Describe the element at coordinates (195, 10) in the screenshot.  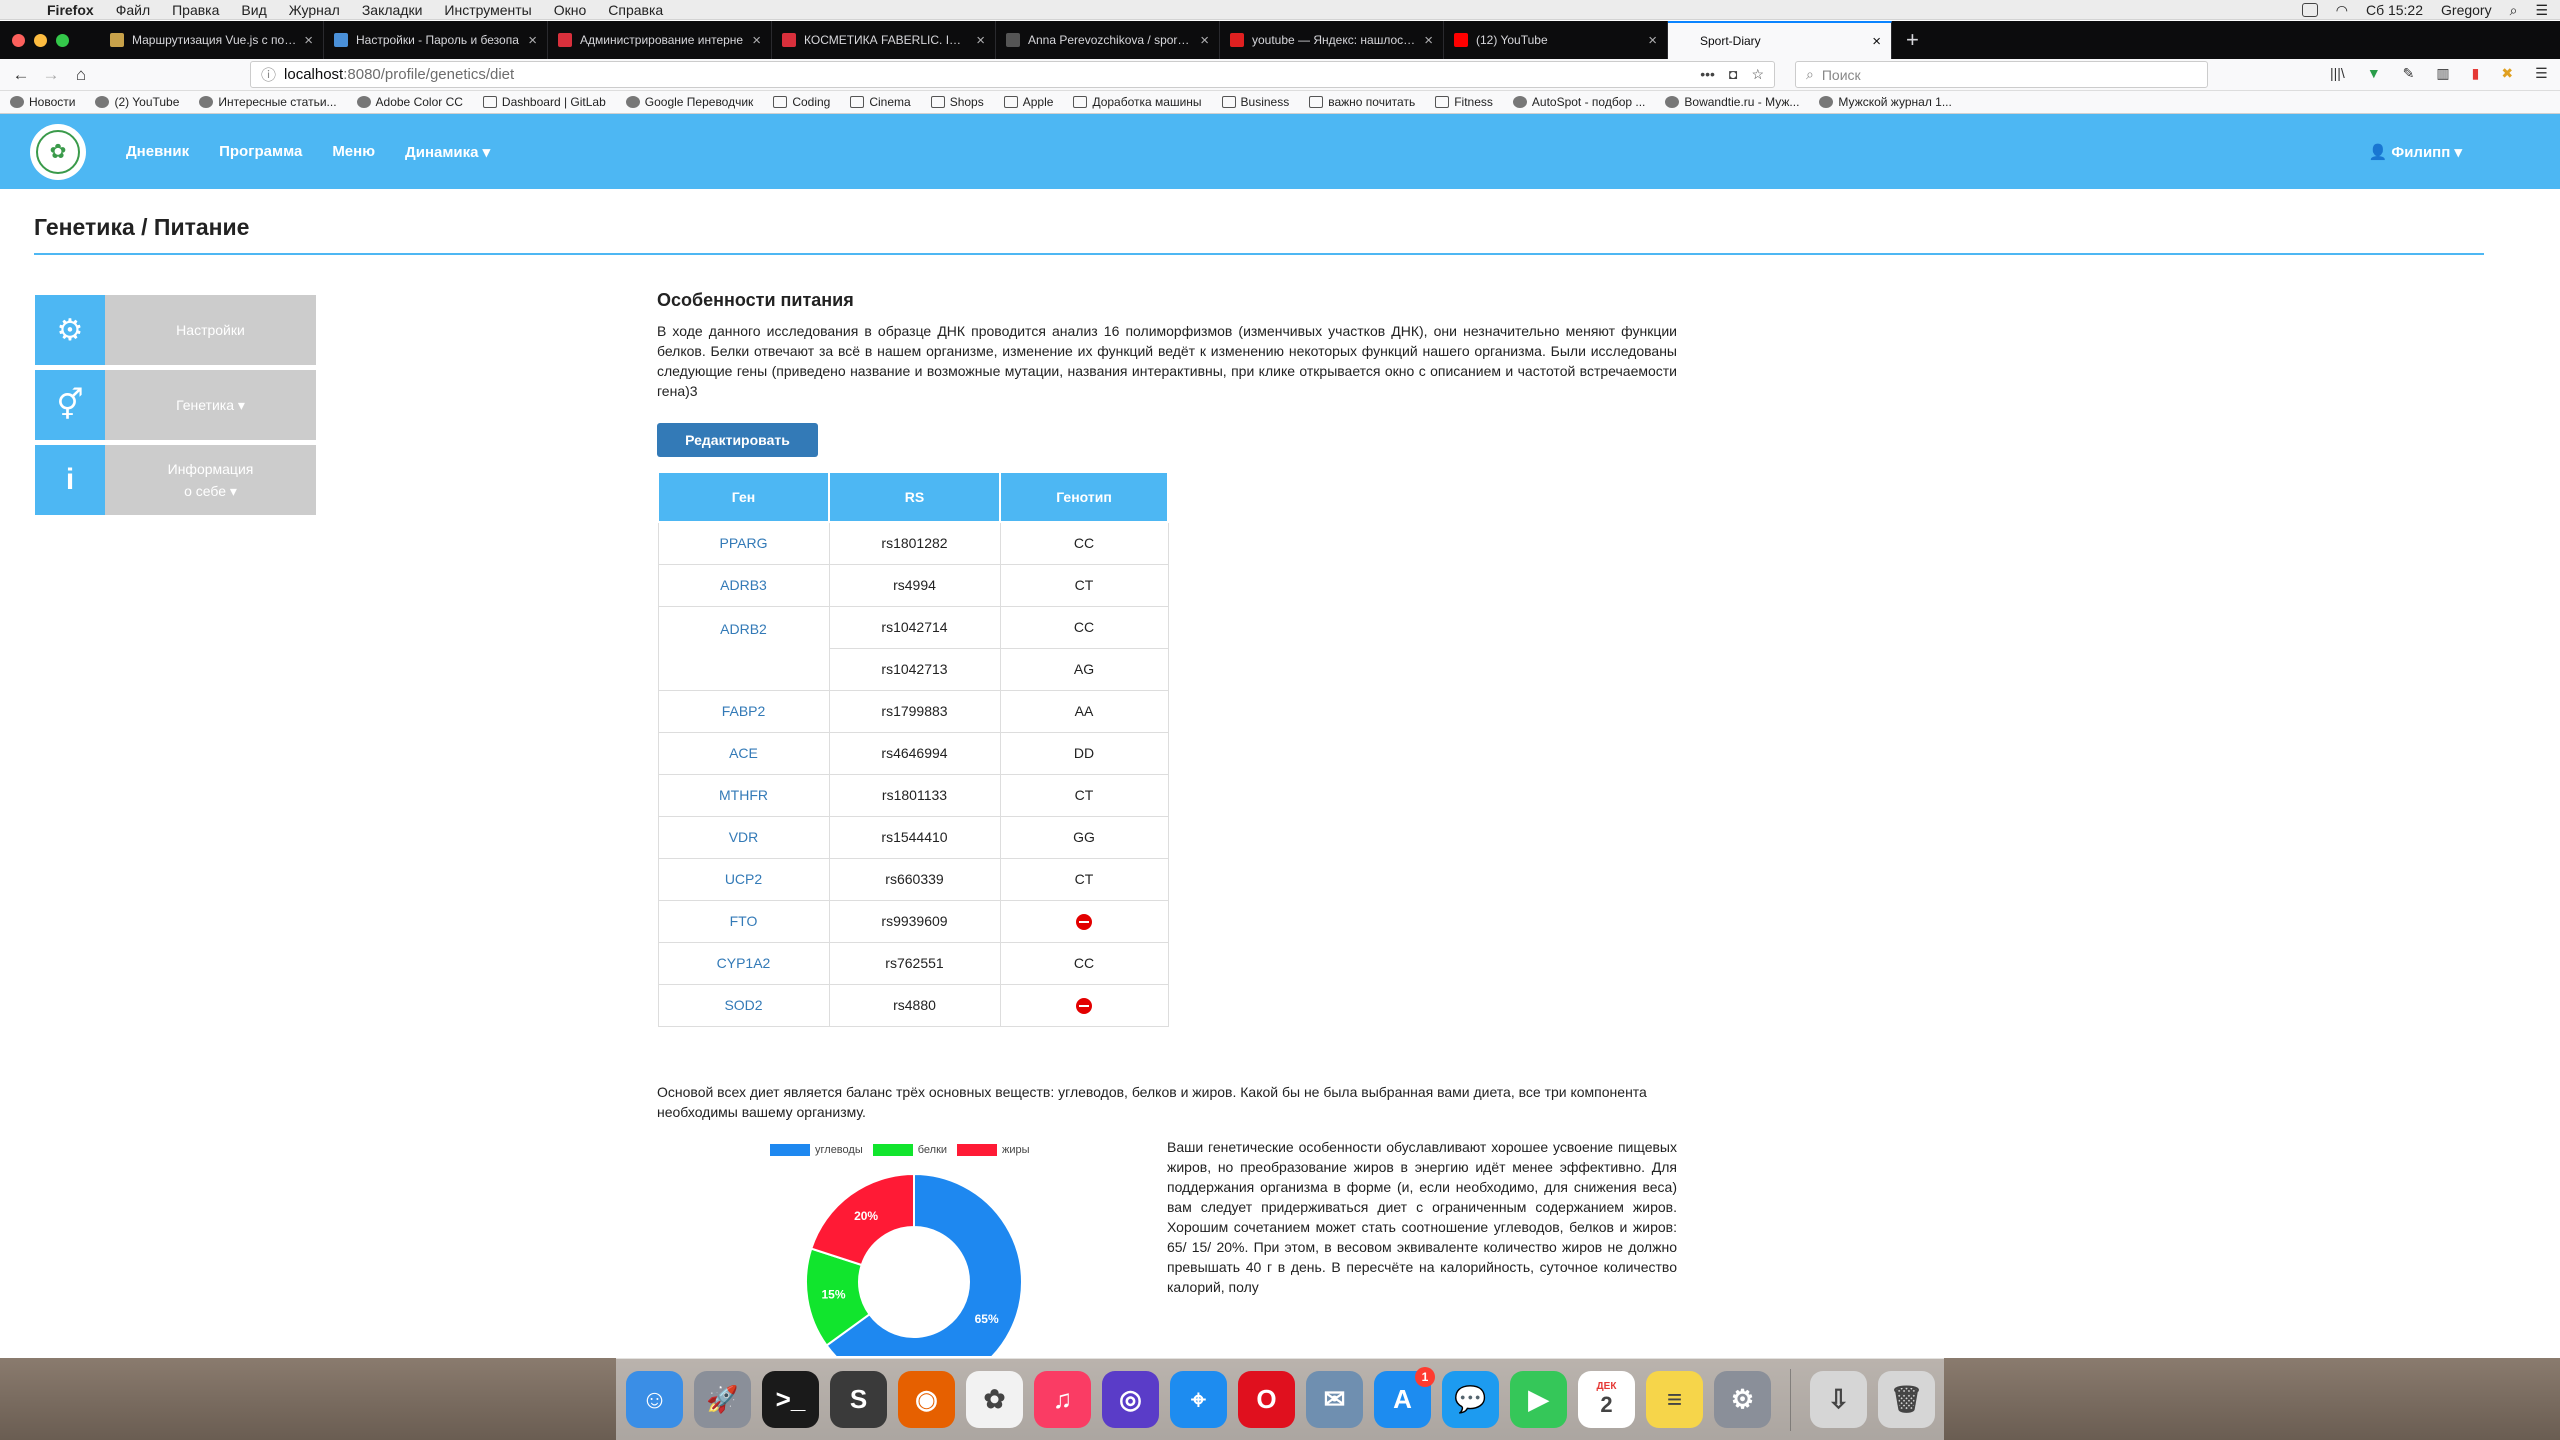
I see `menu-edit: Правка` at that location.